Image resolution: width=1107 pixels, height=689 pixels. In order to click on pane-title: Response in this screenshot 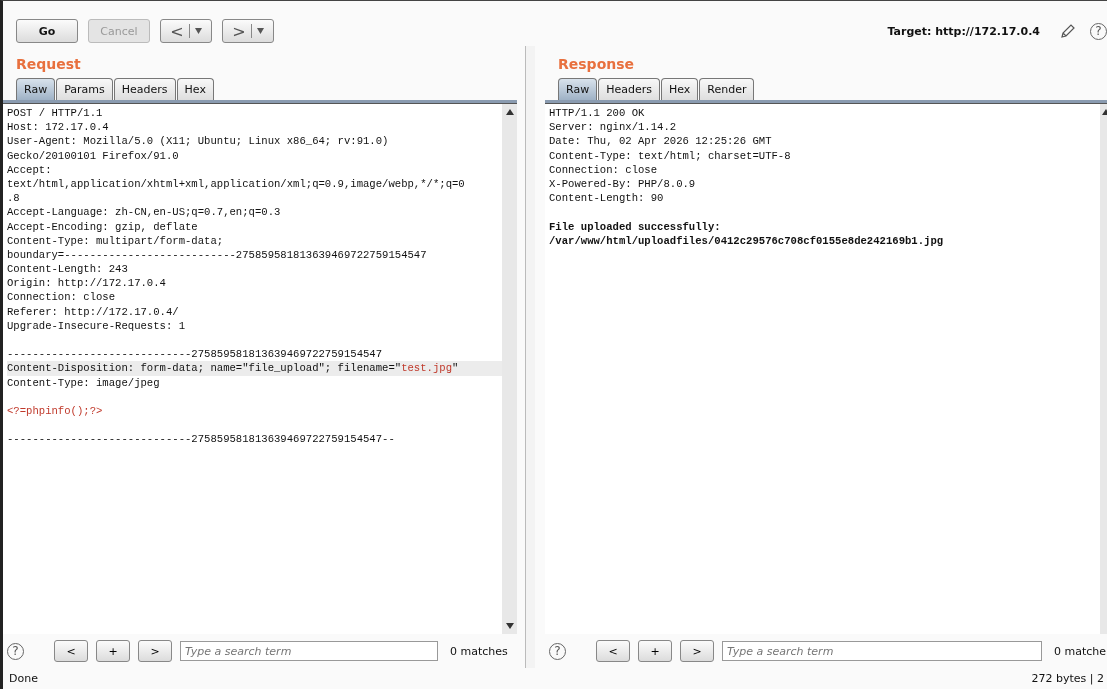, I will do `click(596, 64)`.